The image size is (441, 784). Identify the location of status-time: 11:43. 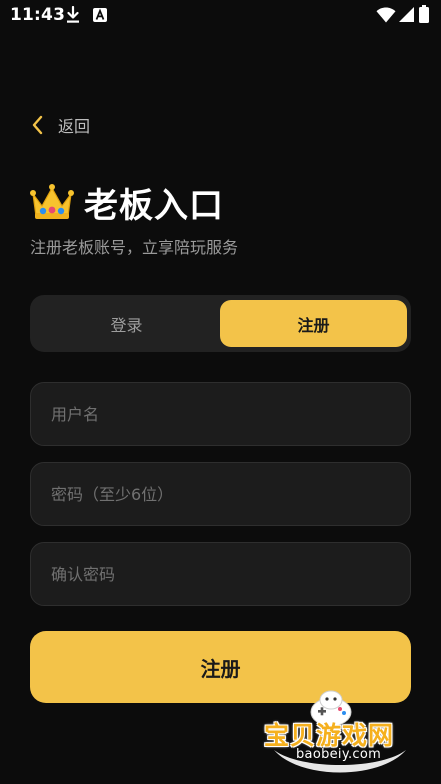
(38, 15).